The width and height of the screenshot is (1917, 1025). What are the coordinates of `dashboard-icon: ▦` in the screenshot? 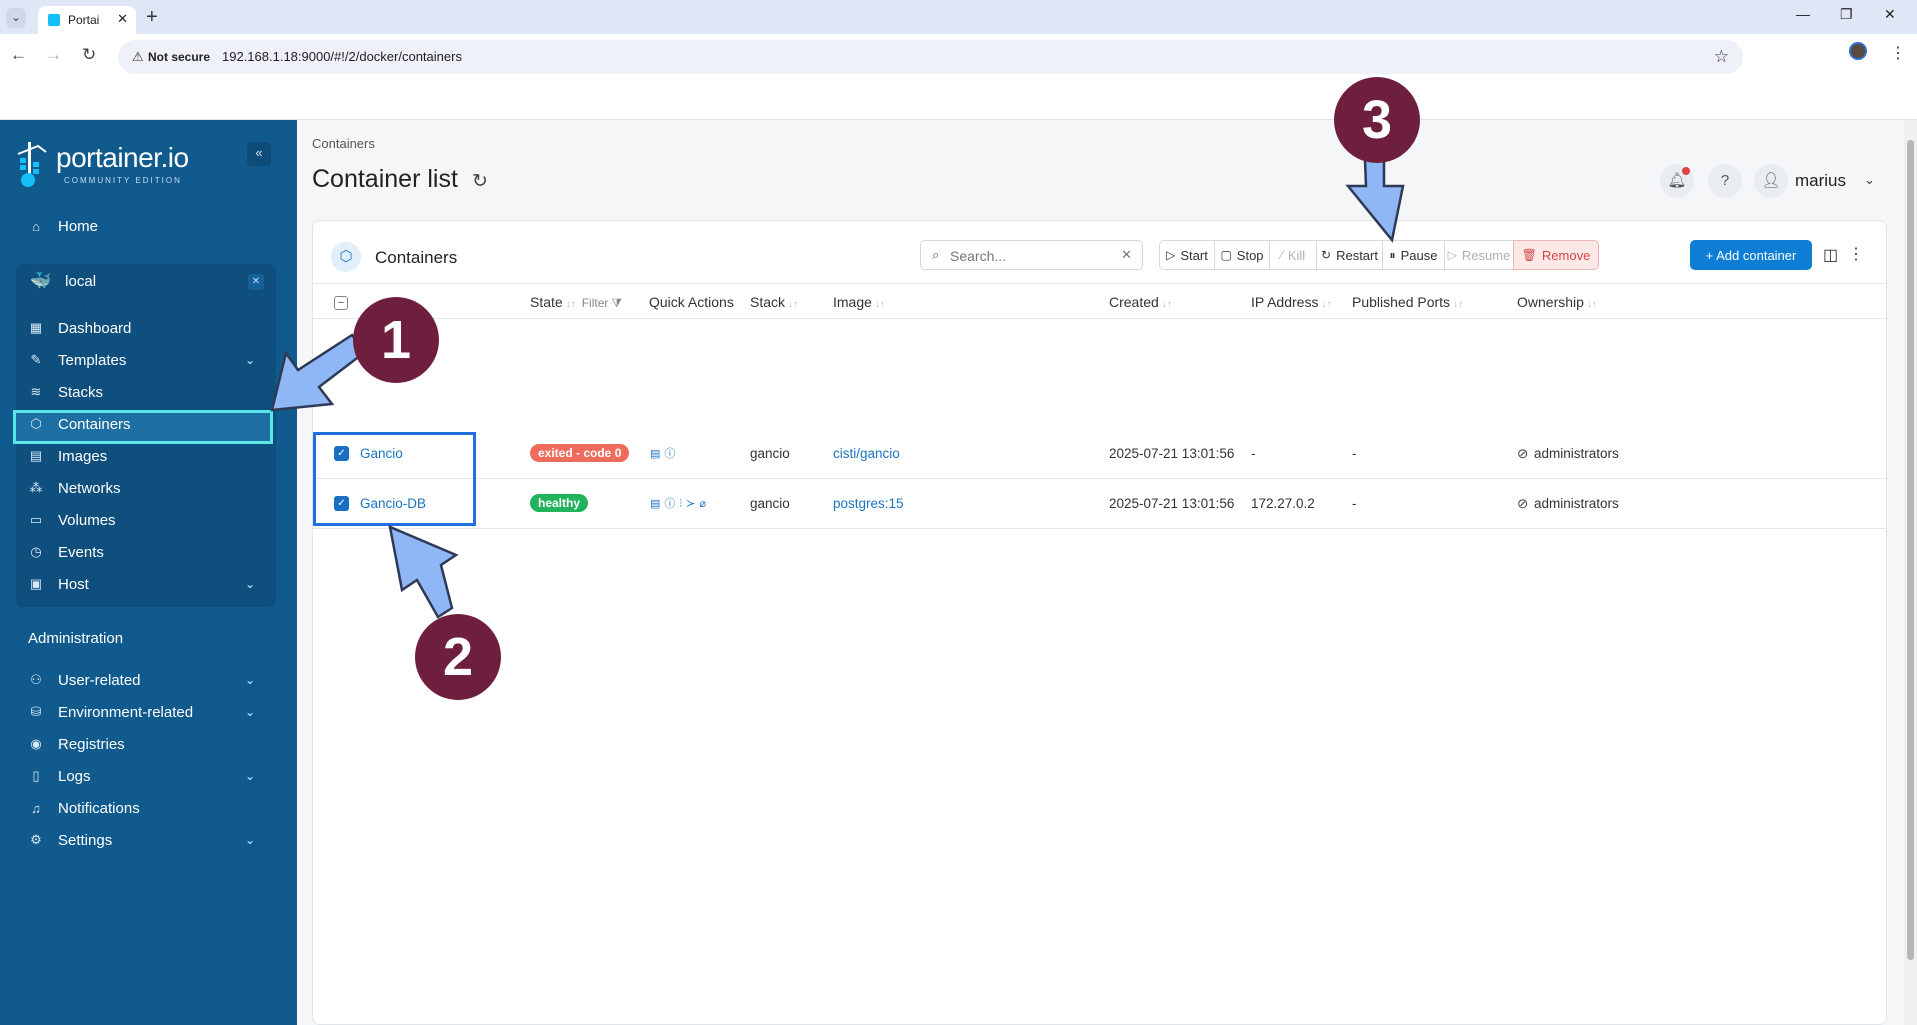 It's located at (36, 327).